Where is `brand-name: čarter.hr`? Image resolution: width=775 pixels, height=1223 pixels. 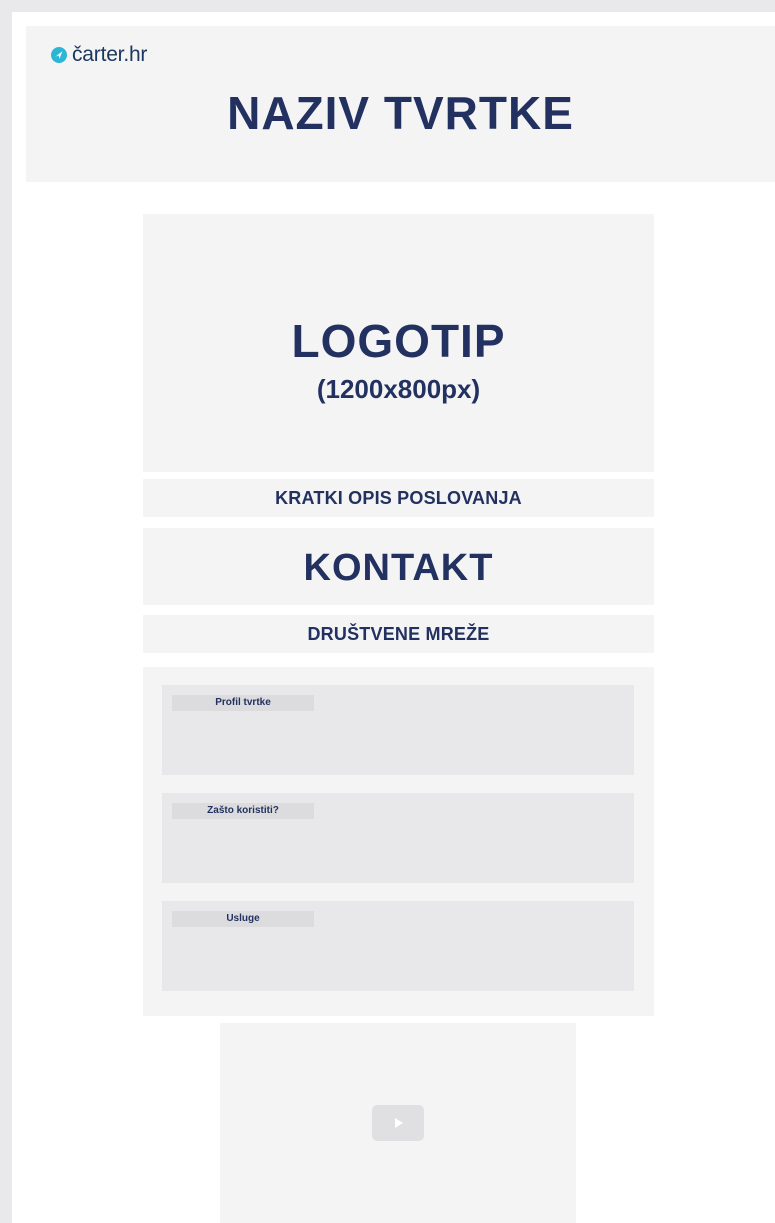 brand-name: čarter.hr is located at coordinates (110, 54).